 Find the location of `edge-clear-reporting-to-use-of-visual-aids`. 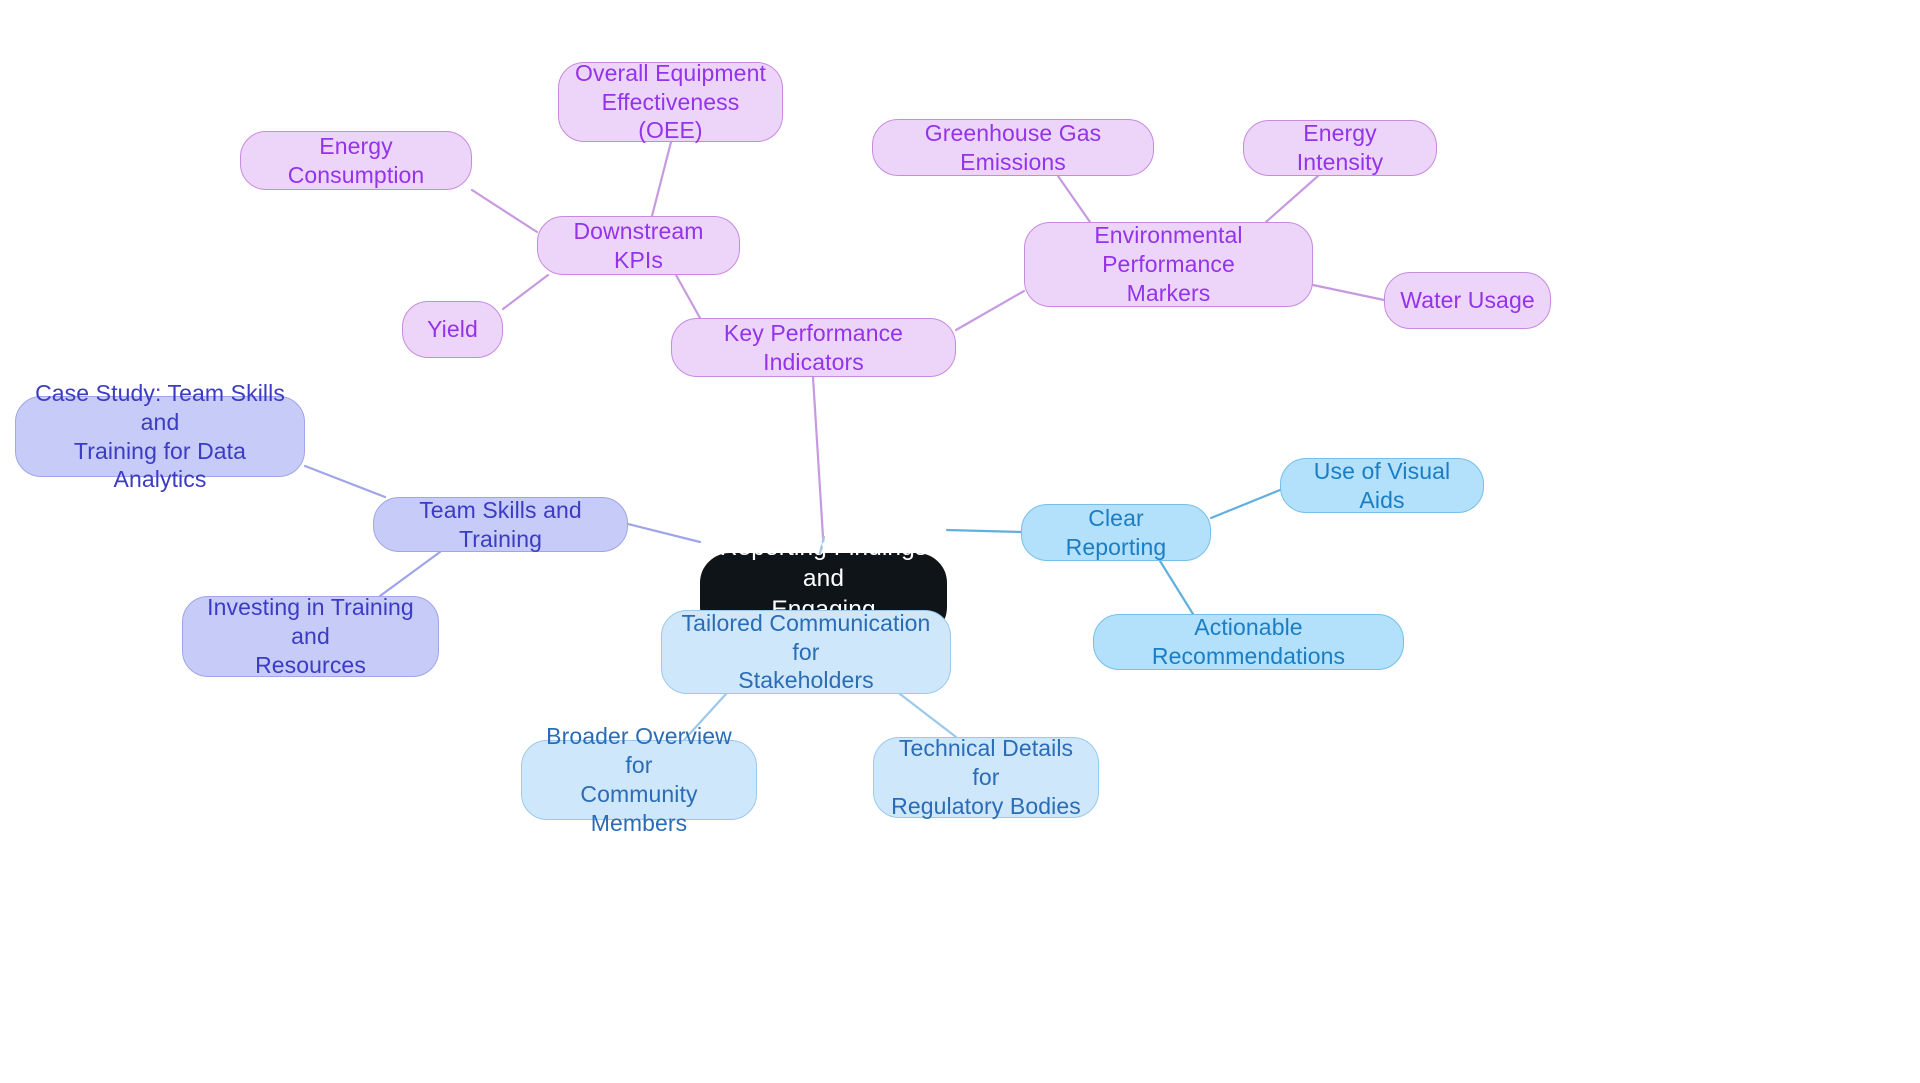

edge-clear-reporting-to-use-of-visual-aids is located at coordinates (1245, 504).